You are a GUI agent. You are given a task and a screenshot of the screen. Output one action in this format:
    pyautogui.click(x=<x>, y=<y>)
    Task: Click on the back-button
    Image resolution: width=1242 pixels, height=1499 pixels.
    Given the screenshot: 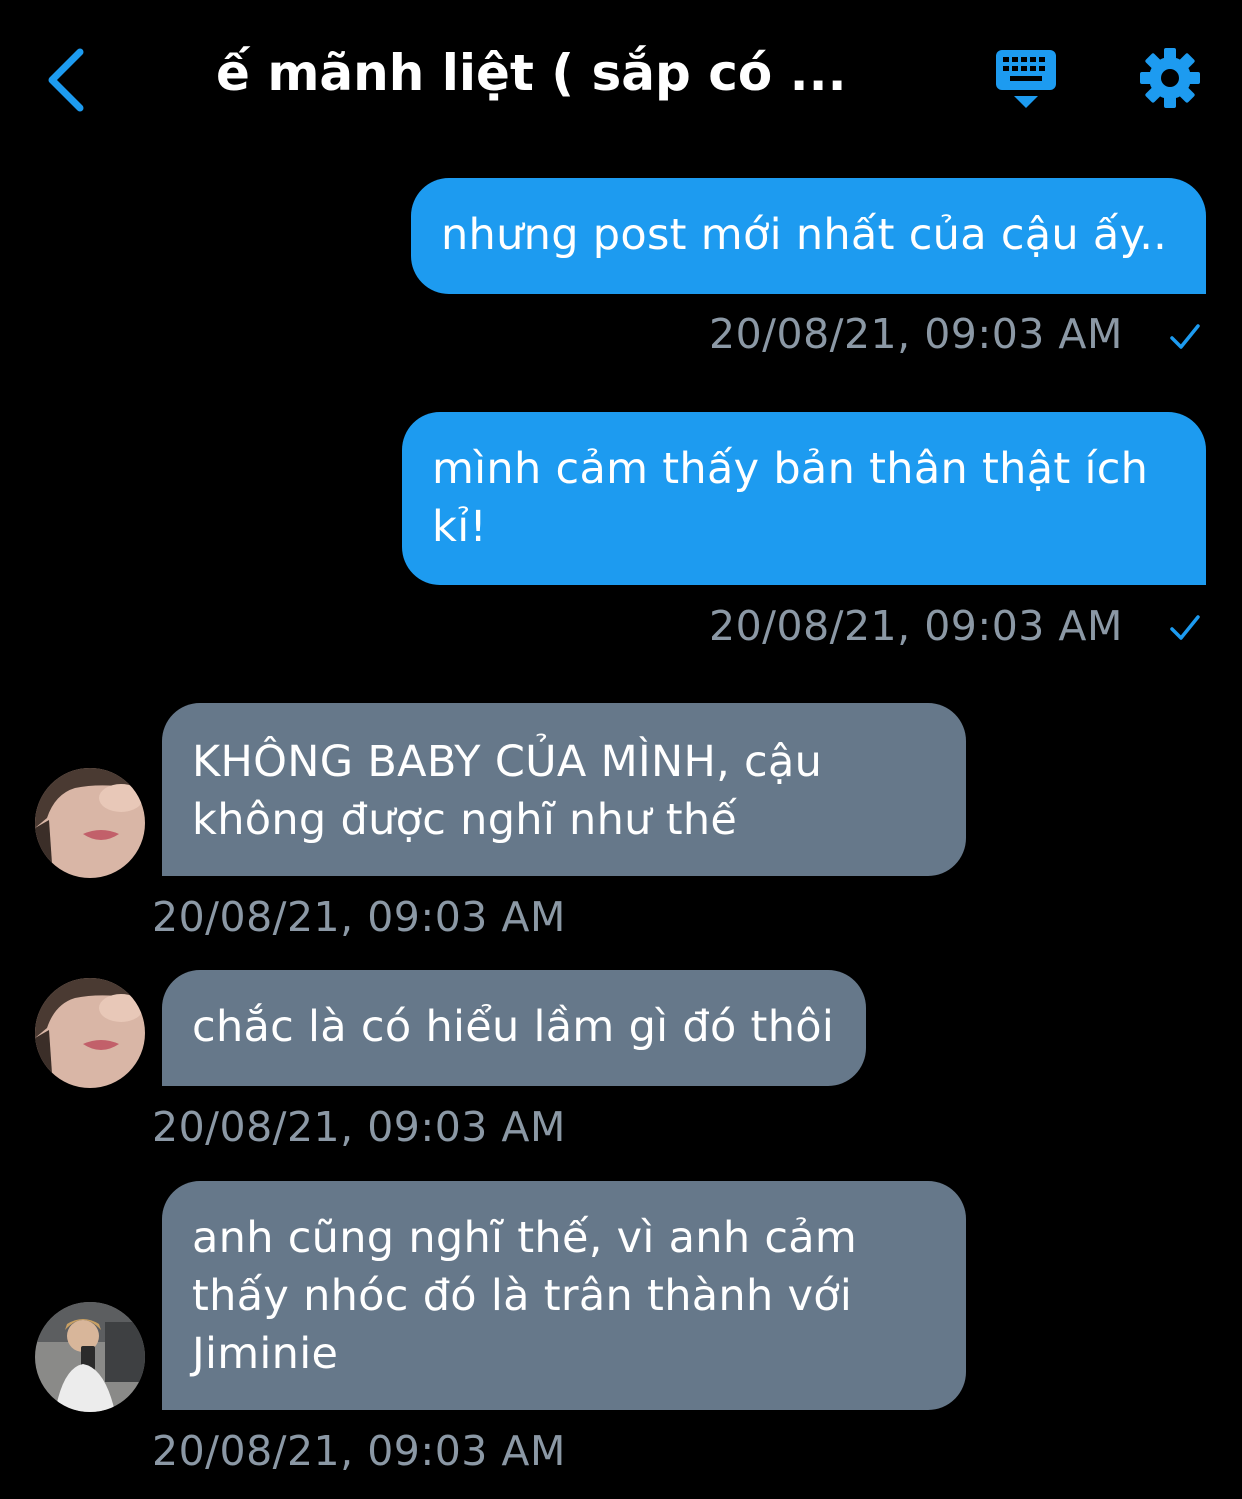 What is the action you would take?
    pyautogui.click(x=71, y=79)
    